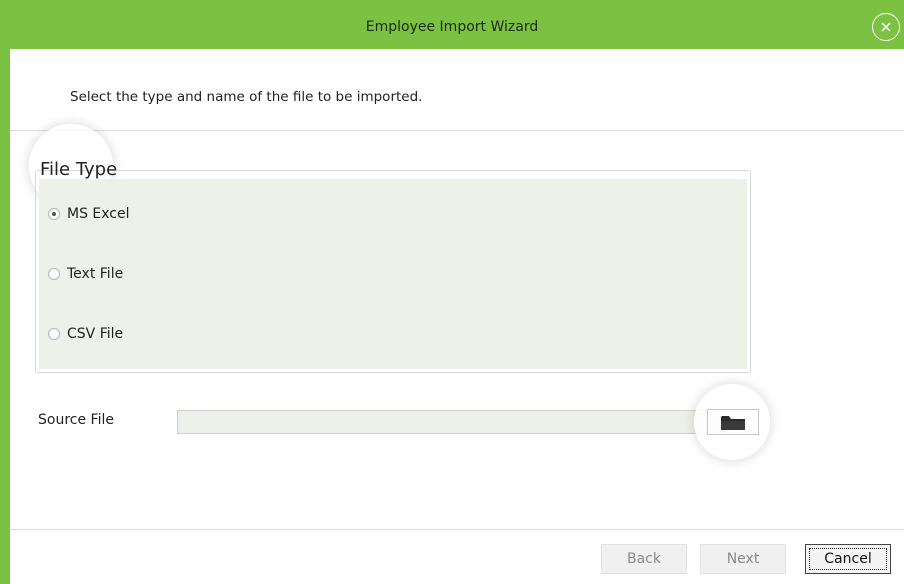 This screenshot has width=904, height=584. What do you see at coordinates (95, 334) in the screenshot?
I see `radio-label: CSV File` at bounding box center [95, 334].